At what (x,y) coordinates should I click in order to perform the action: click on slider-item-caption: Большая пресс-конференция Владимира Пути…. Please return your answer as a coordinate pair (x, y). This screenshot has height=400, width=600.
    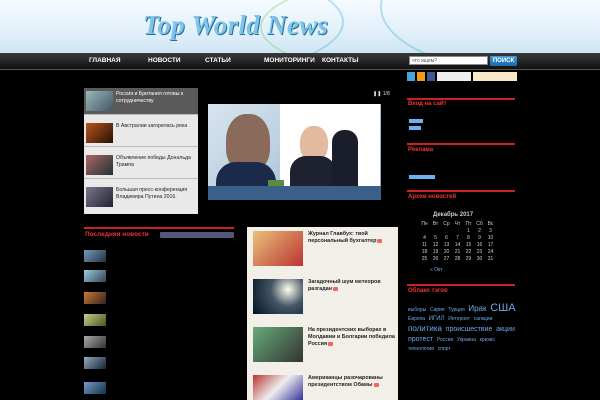
    Looking at the image, I should click on (152, 193).